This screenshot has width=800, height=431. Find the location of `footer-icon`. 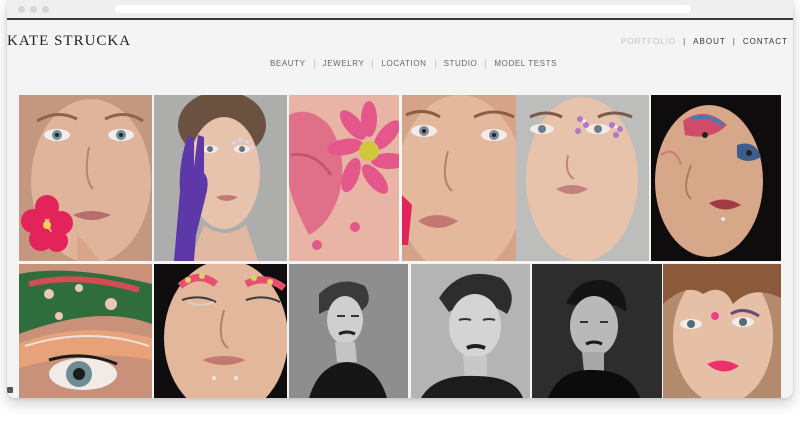

footer-icon is located at coordinates (10, 390).